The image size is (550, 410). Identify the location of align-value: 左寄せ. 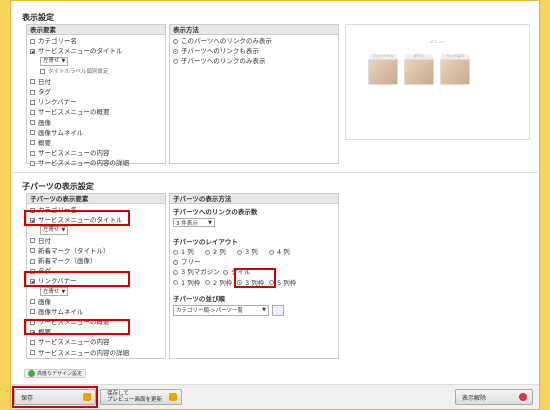
(51, 61).